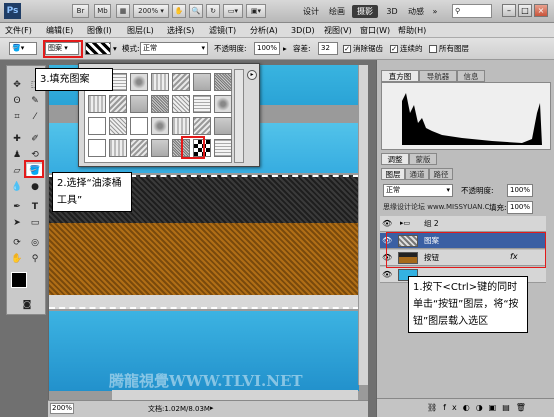 Image resolution: width=554 pixels, height=417 pixels. What do you see at coordinates (80, 11) in the screenshot?
I see `bridge-button: Br` at bounding box center [80, 11].